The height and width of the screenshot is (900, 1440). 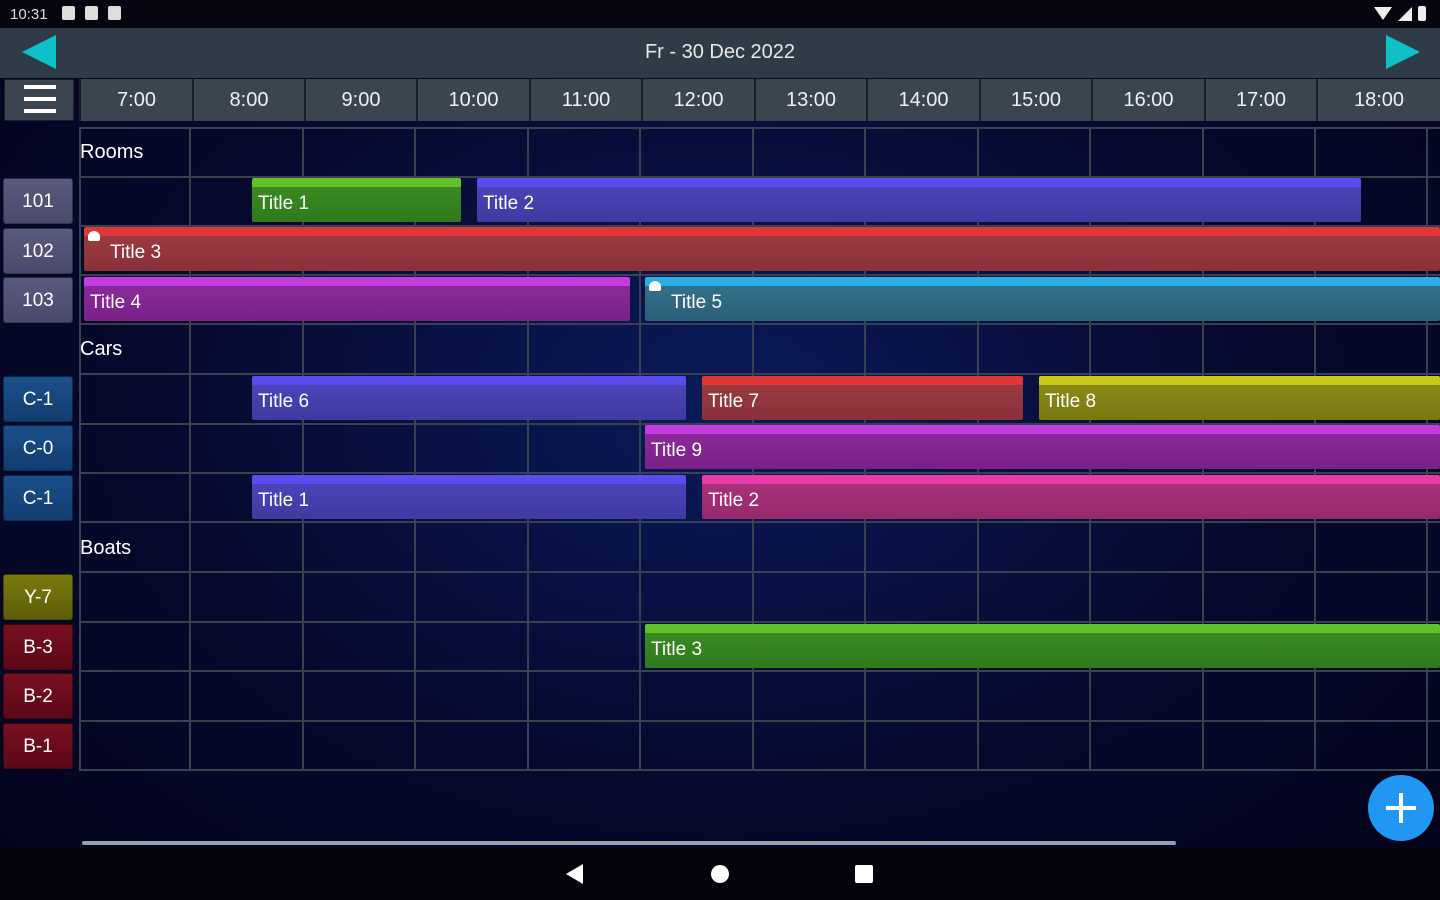 I want to click on hour-label: 10:00, so click(x=472, y=100).